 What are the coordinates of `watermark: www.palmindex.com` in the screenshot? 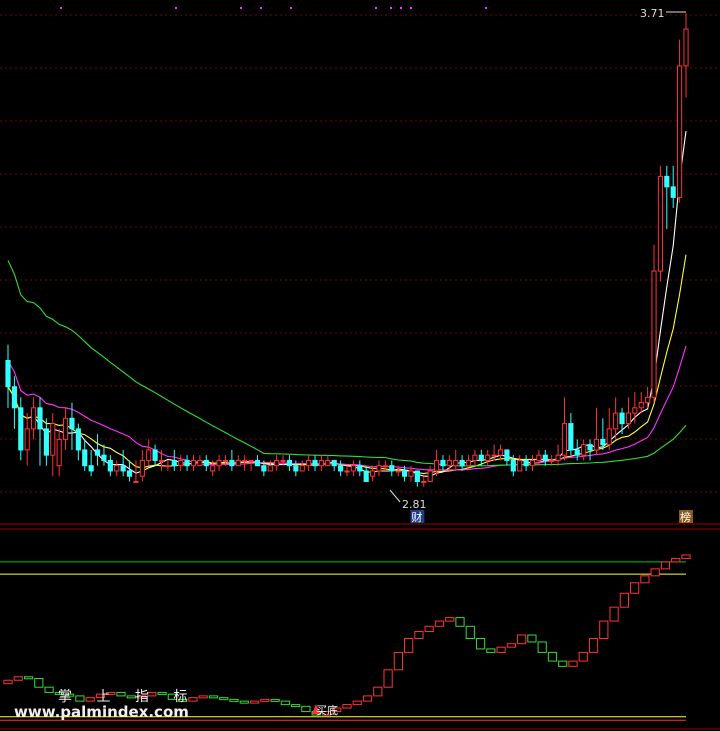 It's located at (101, 712).